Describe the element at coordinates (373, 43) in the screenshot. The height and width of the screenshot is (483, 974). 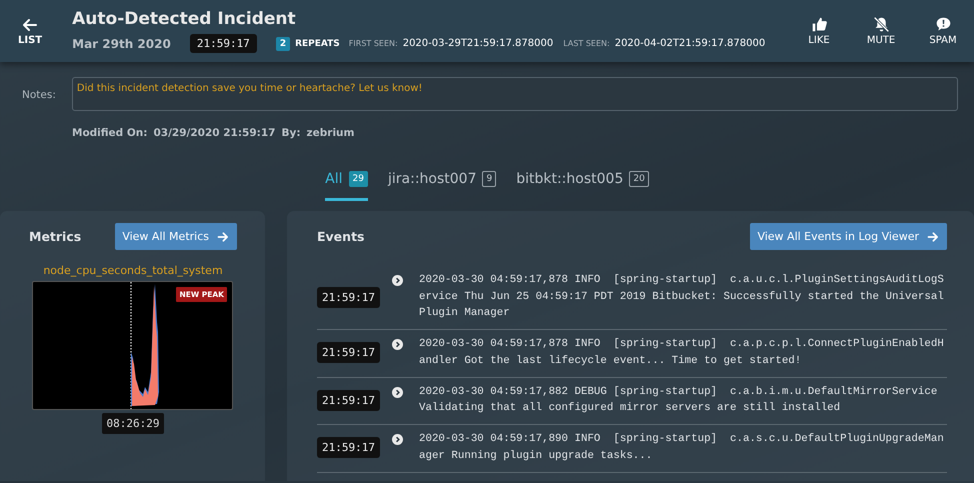
I see `first-seen-label: FIRST SEEN:` at that location.